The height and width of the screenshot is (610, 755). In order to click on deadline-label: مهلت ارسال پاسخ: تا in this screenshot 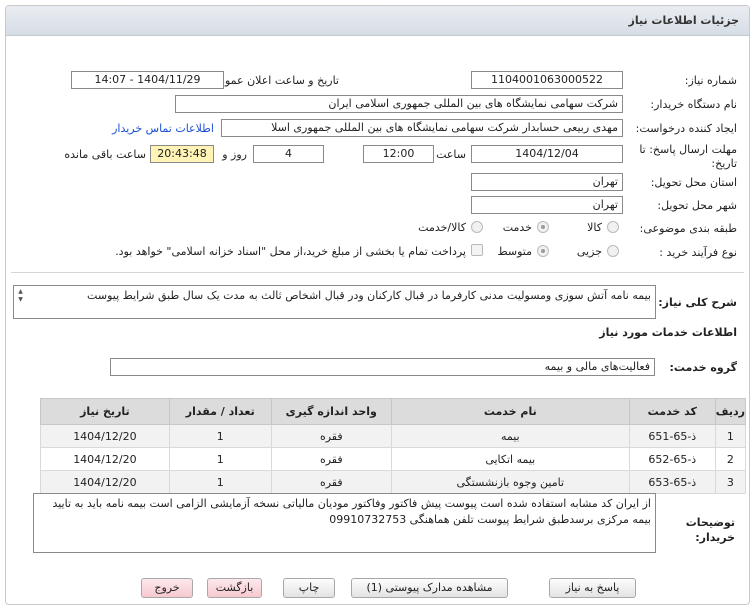, I will do `click(688, 149)`.